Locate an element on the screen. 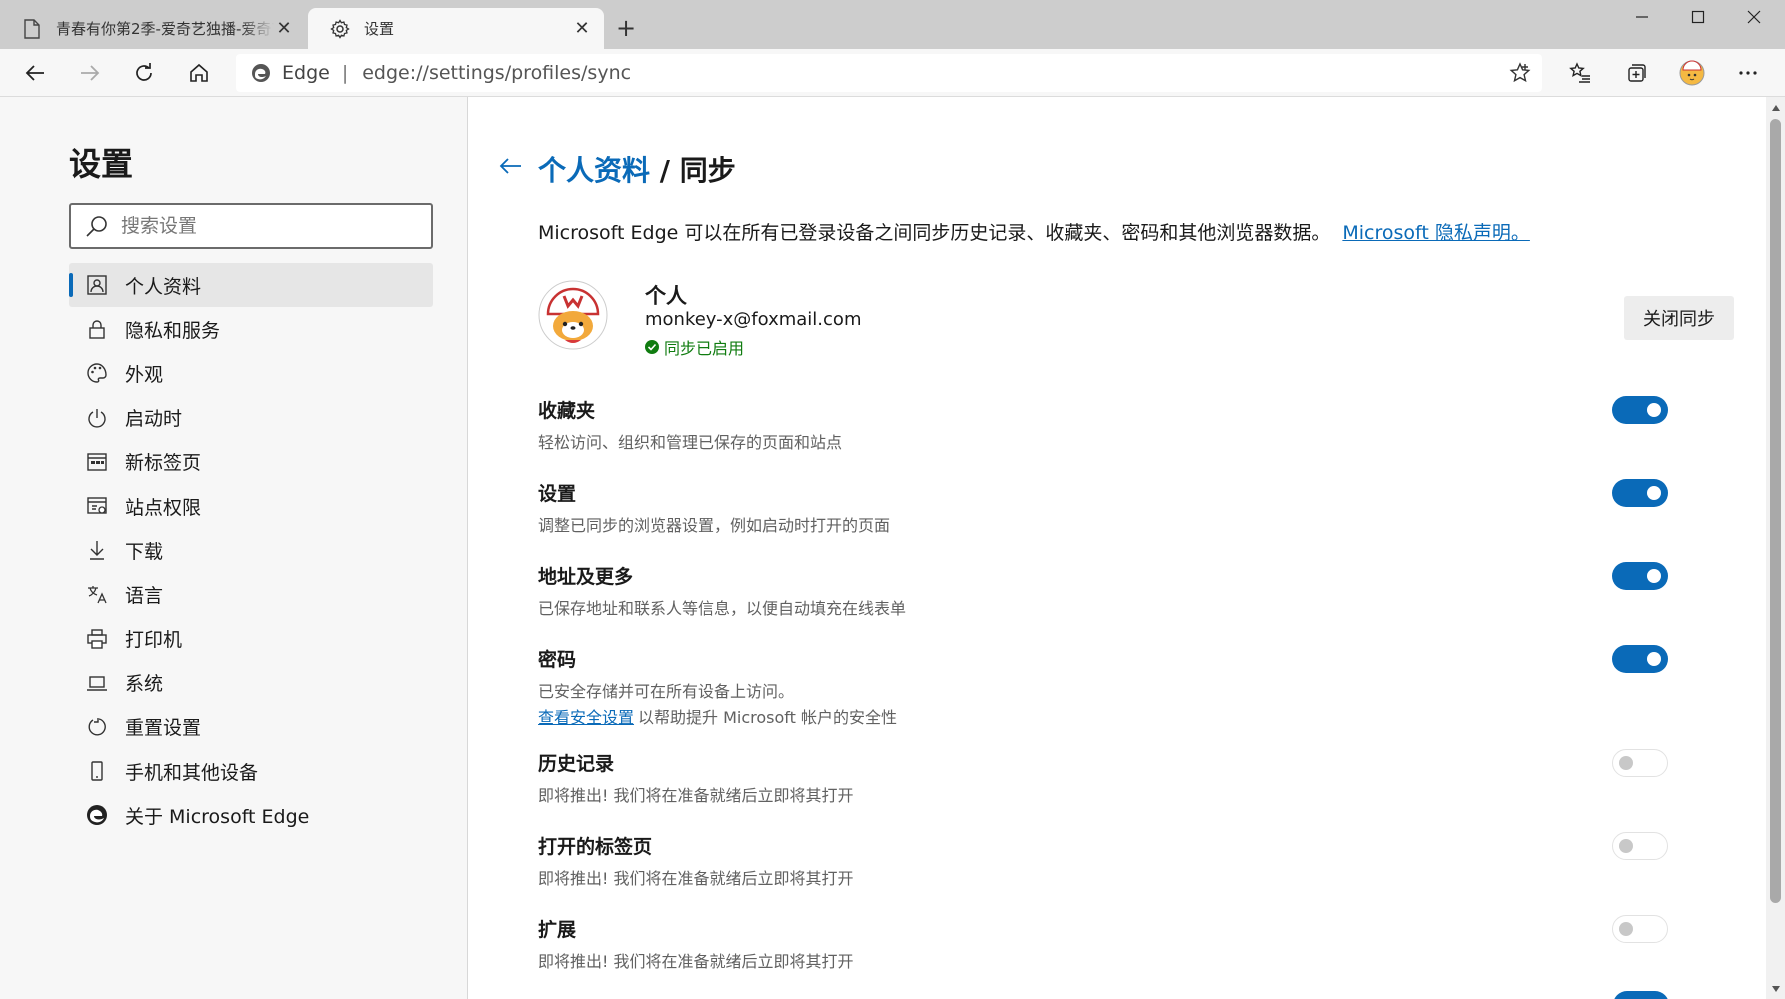 The height and width of the screenshot is (999, 1785). sidebar-item-about: 关于 Microsoft Edge is located at coordinates (251, 815).